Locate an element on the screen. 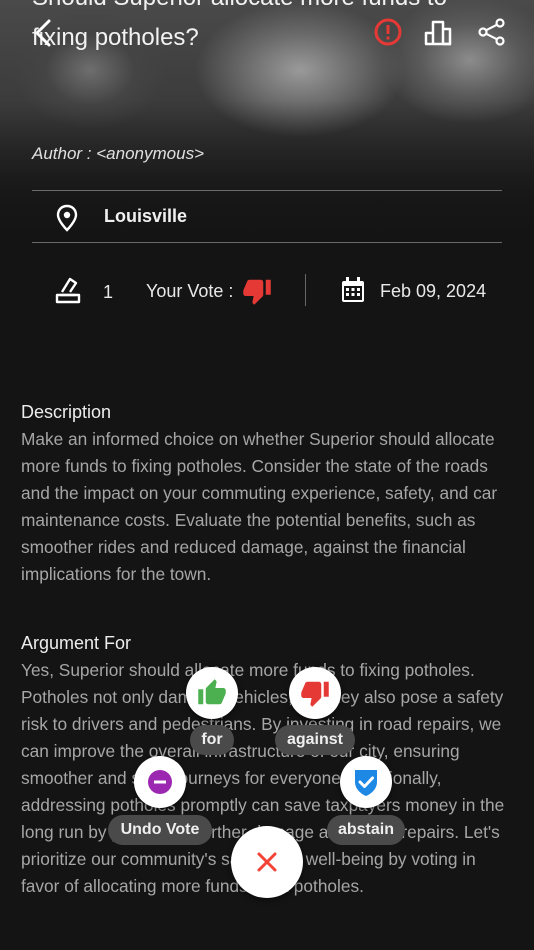 Image resolution: width=534 pixels, height=950 pixels. author-label: Author : <anonymous> is located at coordinates (118, 153).